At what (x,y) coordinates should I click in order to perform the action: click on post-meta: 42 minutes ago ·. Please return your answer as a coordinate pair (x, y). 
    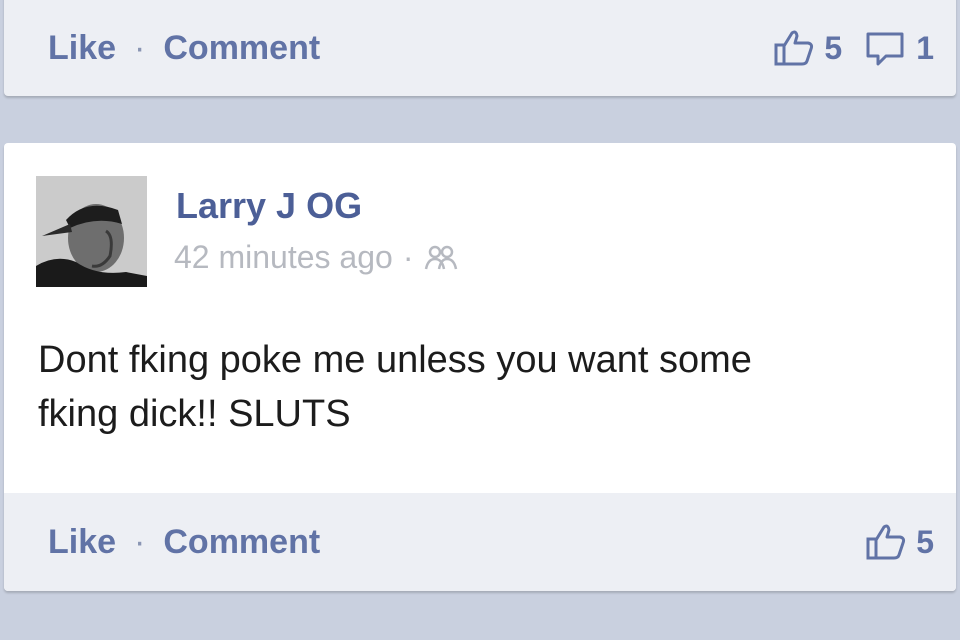
    Looking at the image, I should click on (316, 257).